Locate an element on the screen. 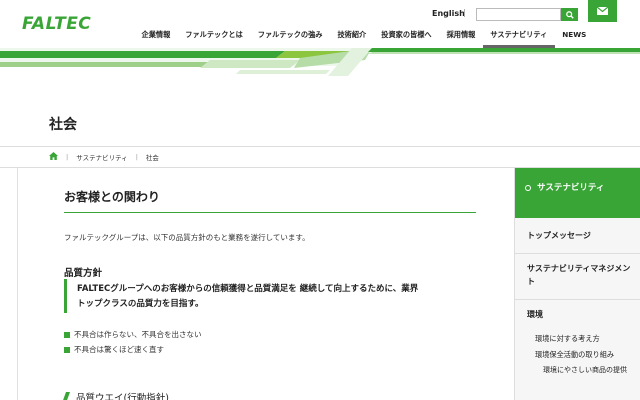 This screenshot has height=400, width=640. sidebar-item-environment: 環境 環境に対する考え方 環境保全活動の取り組み 環境にやさしい商品の提供 is located at coordinates (577, 350).